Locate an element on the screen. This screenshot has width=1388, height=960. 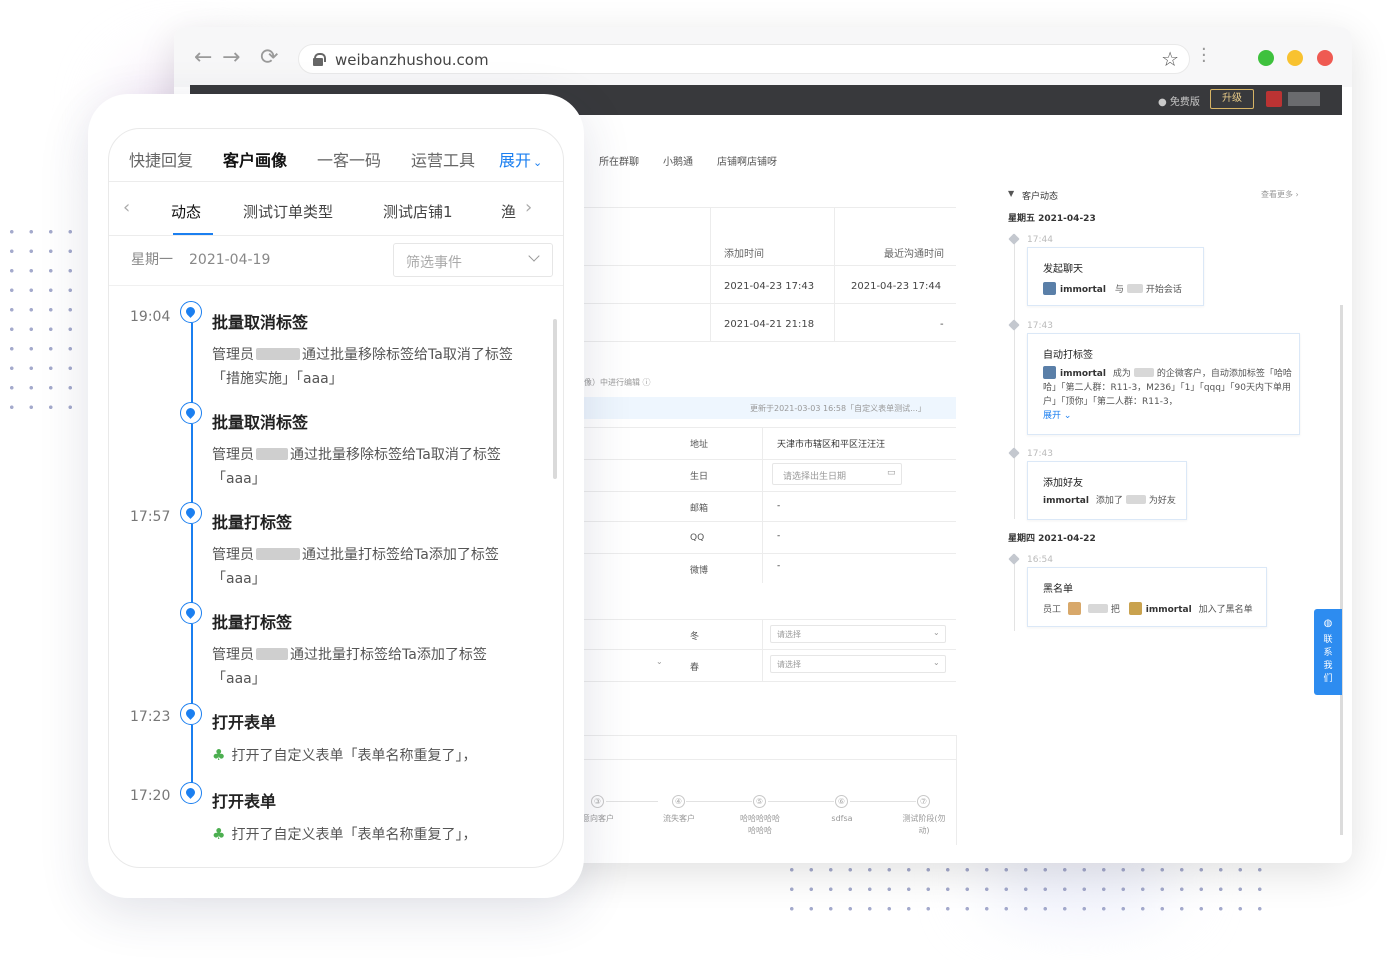
tab-test-shop: 测试店铺1 is located at coordinates (418, 211).